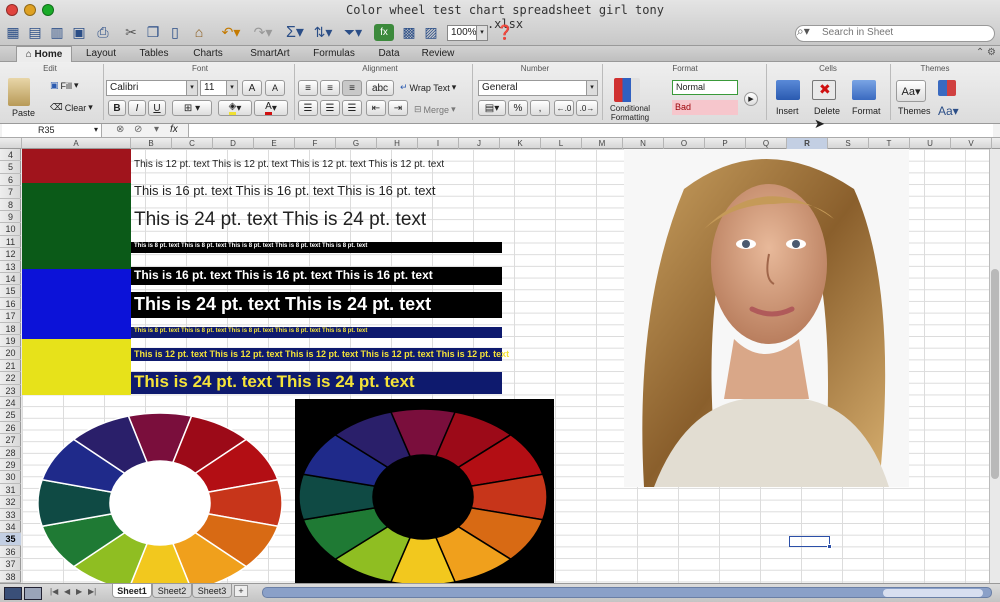  Describe the element at coordinates (13, 32) in the screenshot. I see `new-icon: ▦` at that location.